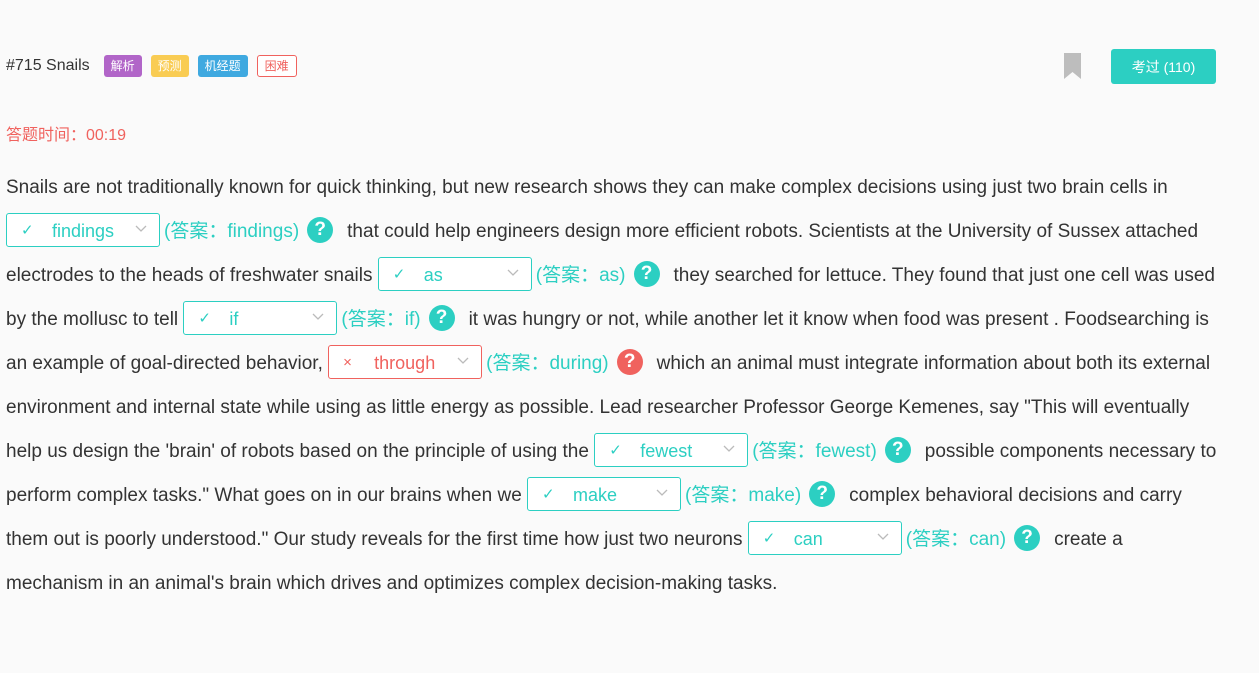 The height and width of the screenshot is (673, 1259). What do you see at coordinates (276, 66) in the screenshot?
I see `tag-difficulty: 困难` at bounding box center [276, 66].